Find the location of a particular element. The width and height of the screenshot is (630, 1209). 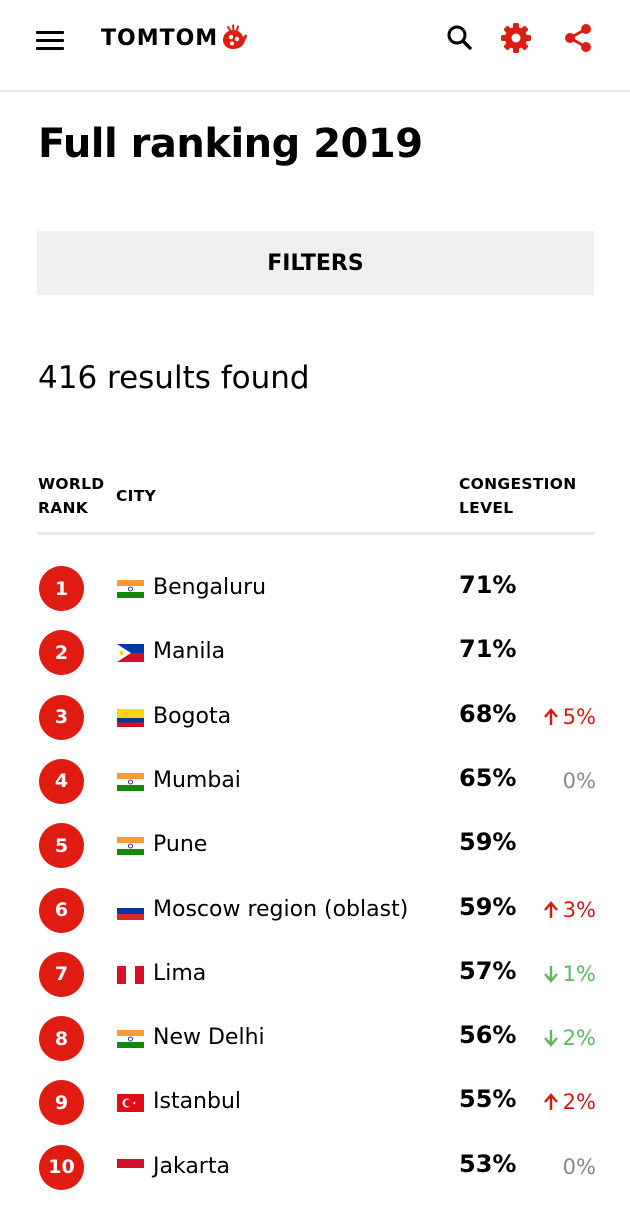

header-divider is located at coordinates (315, 533).